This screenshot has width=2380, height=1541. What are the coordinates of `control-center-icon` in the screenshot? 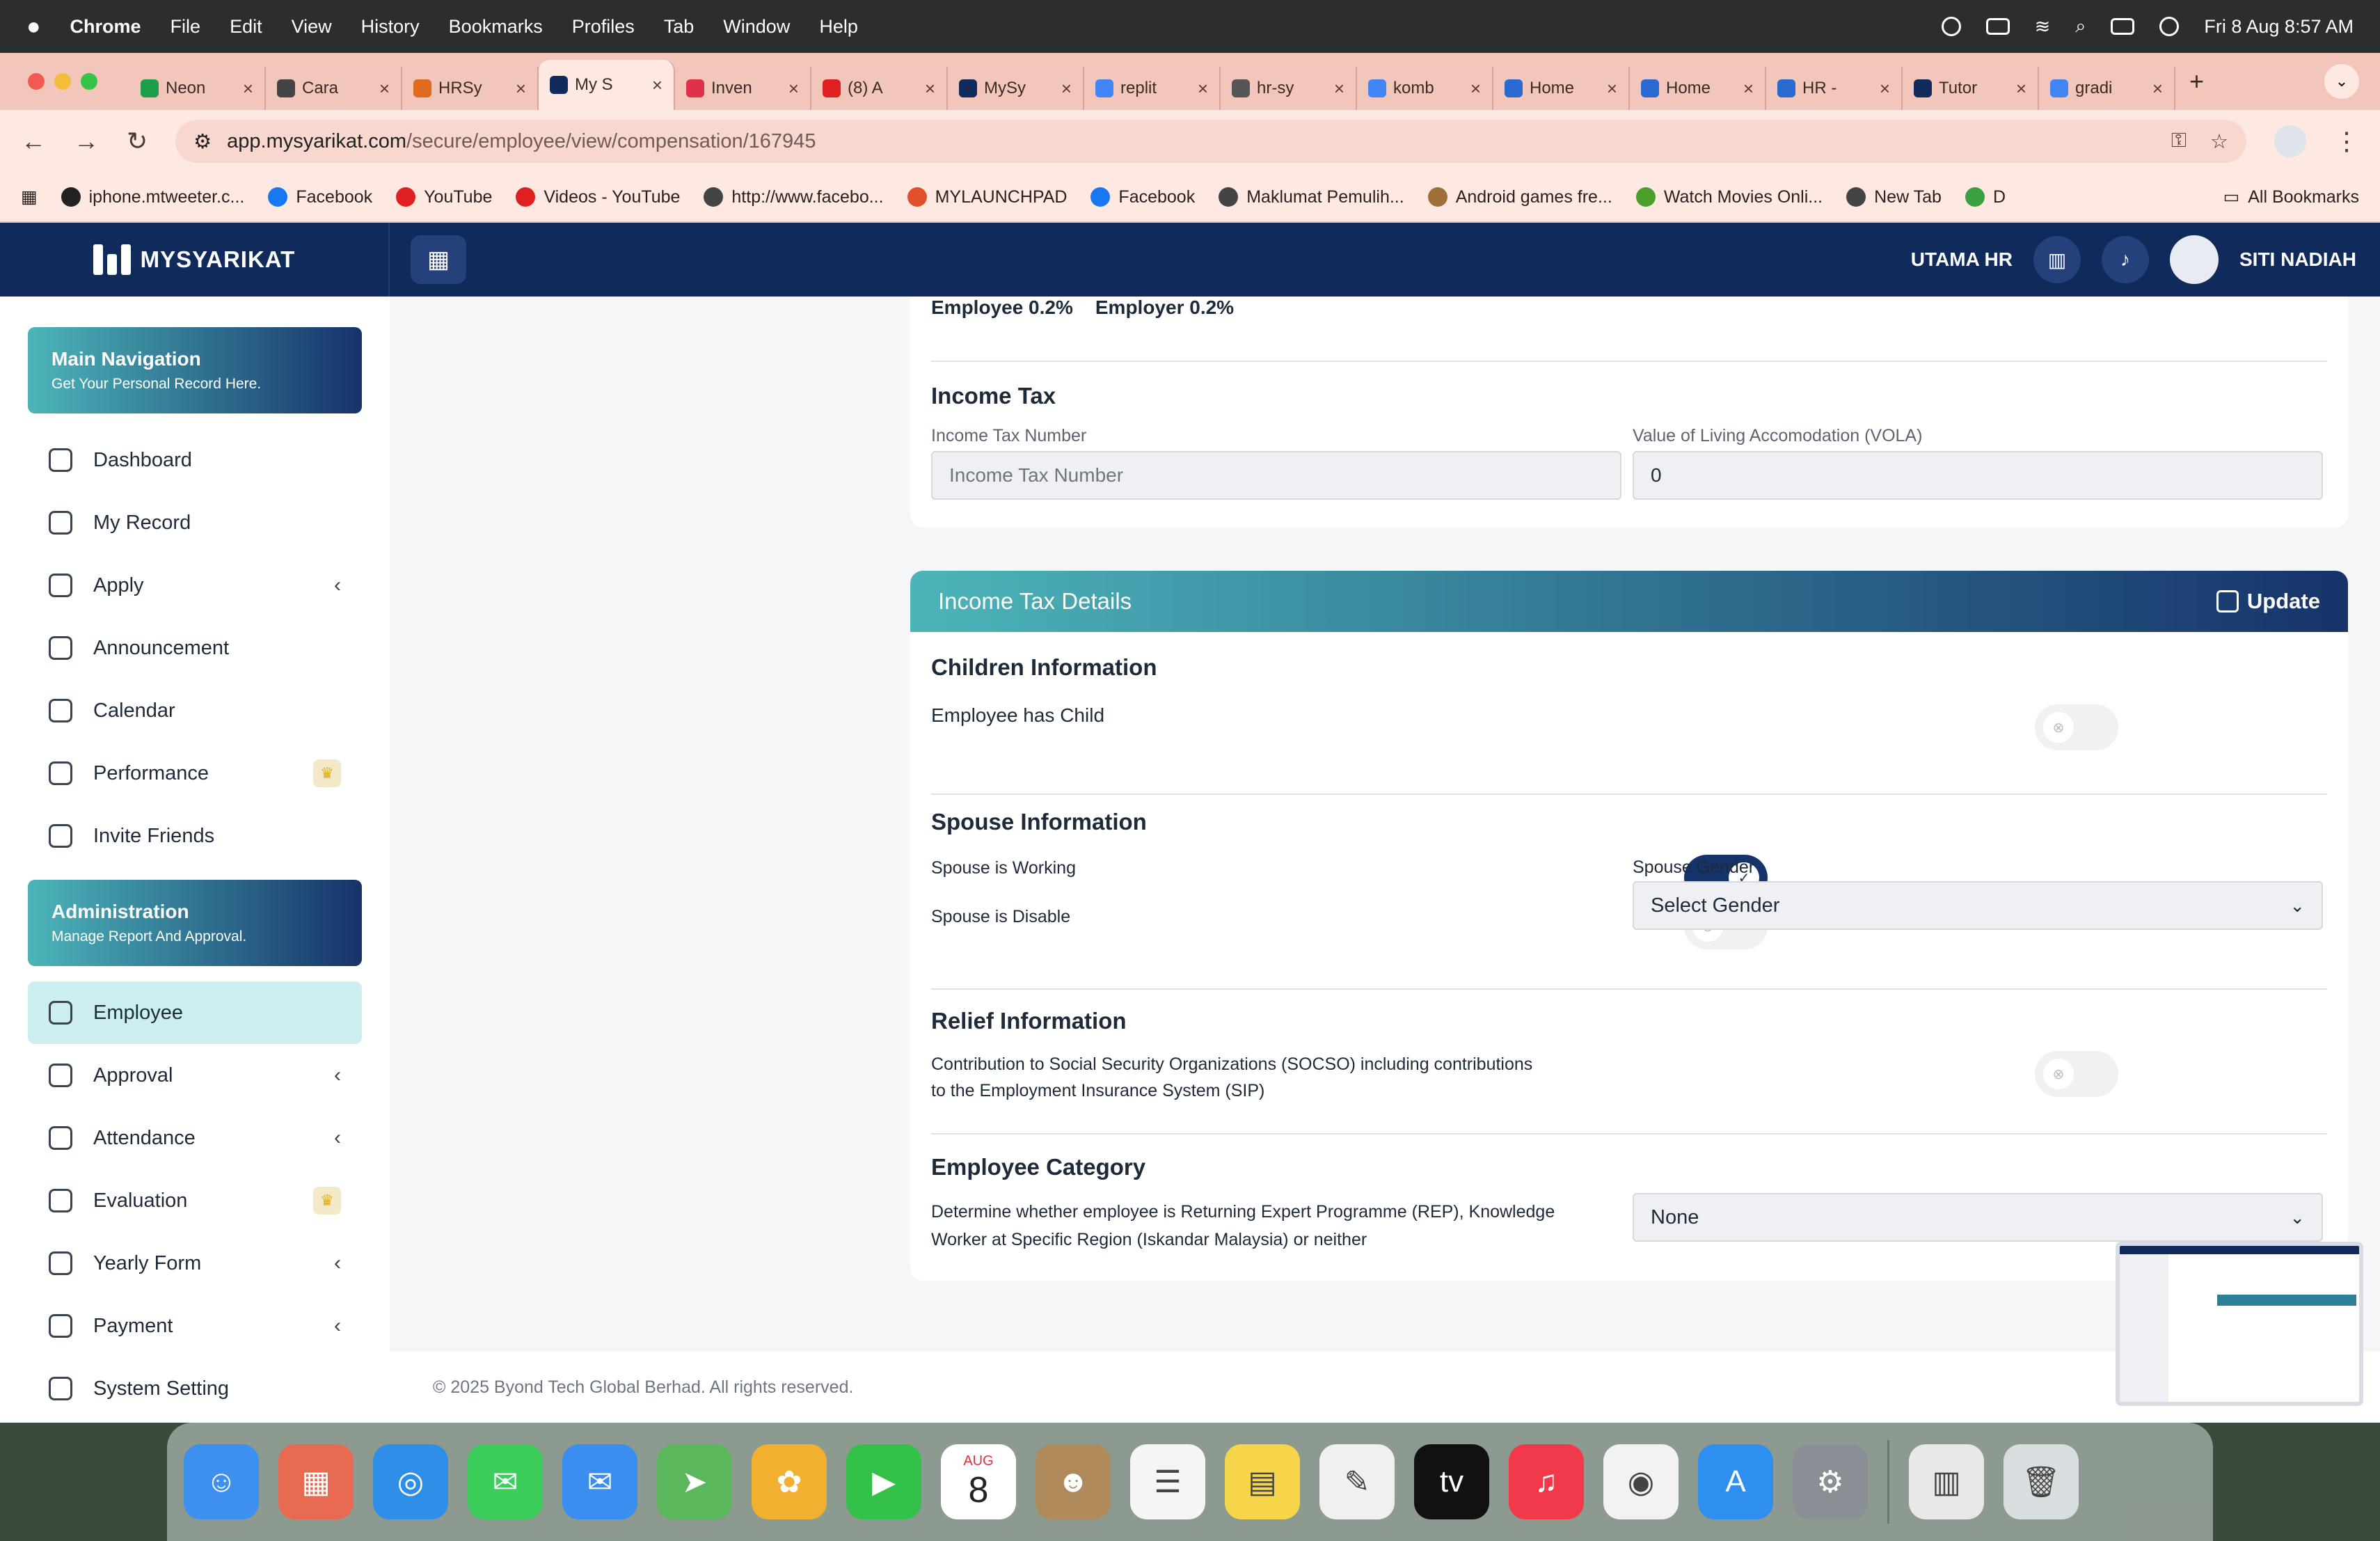 It's located at (2123, 26).